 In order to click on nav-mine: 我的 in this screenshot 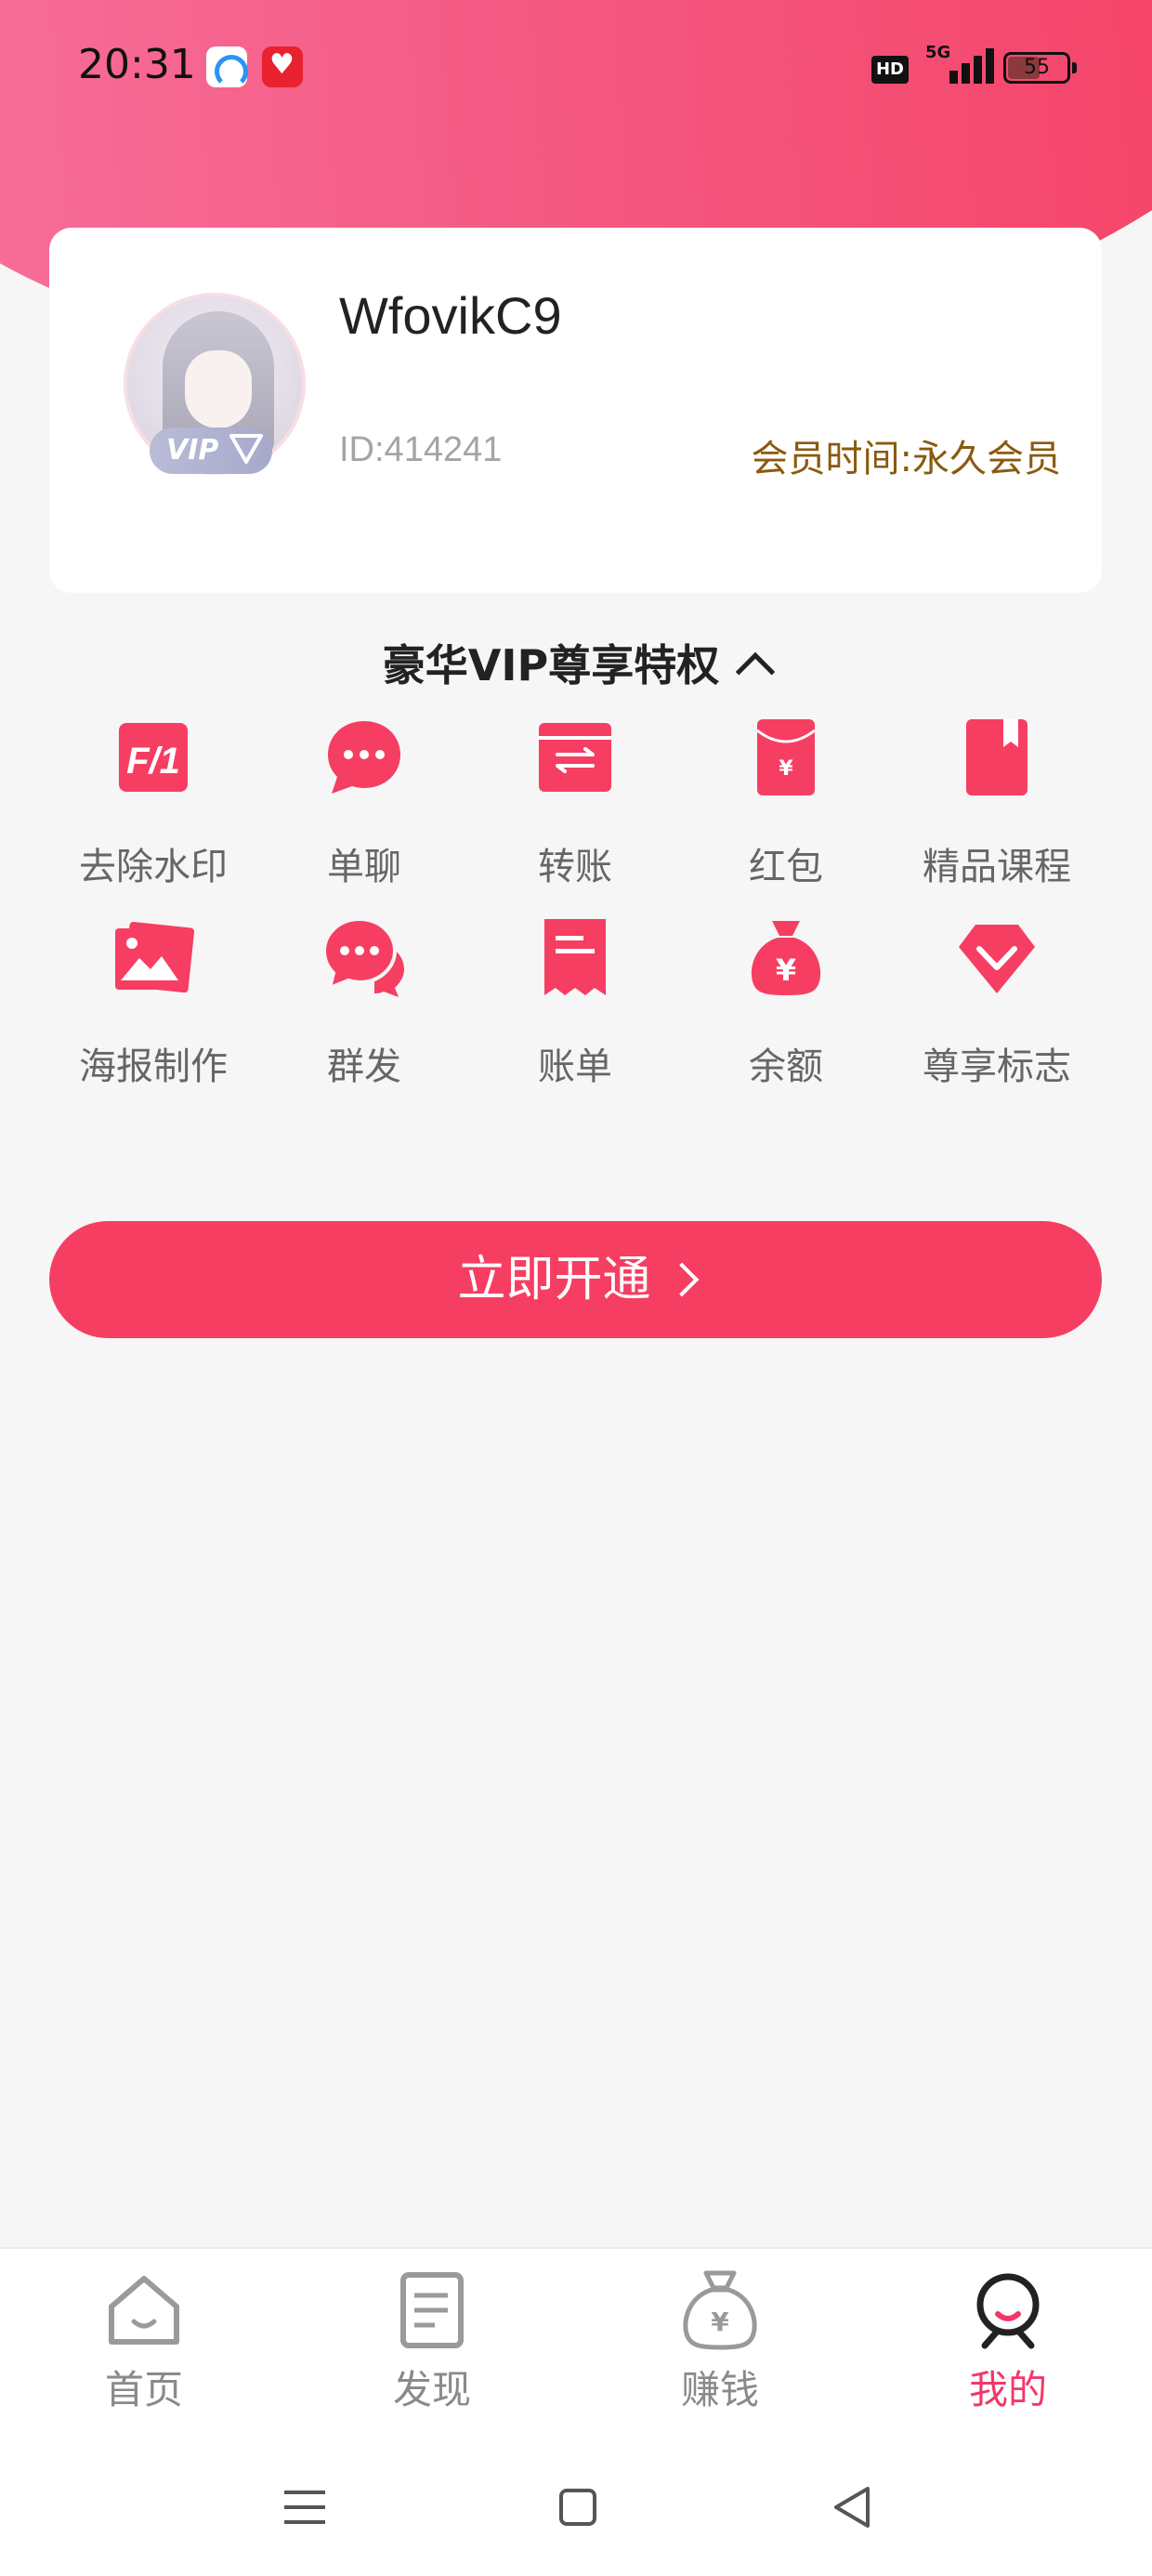, I will do `click(1008, 2341)`.